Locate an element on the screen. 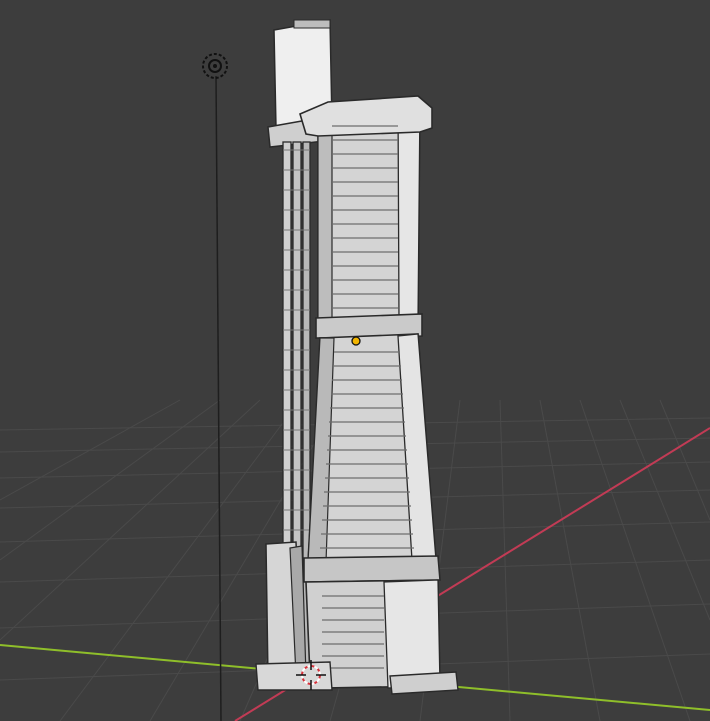 This screenshot has height=721, width=710. light-direction-line is located at coordinates (218, 398).